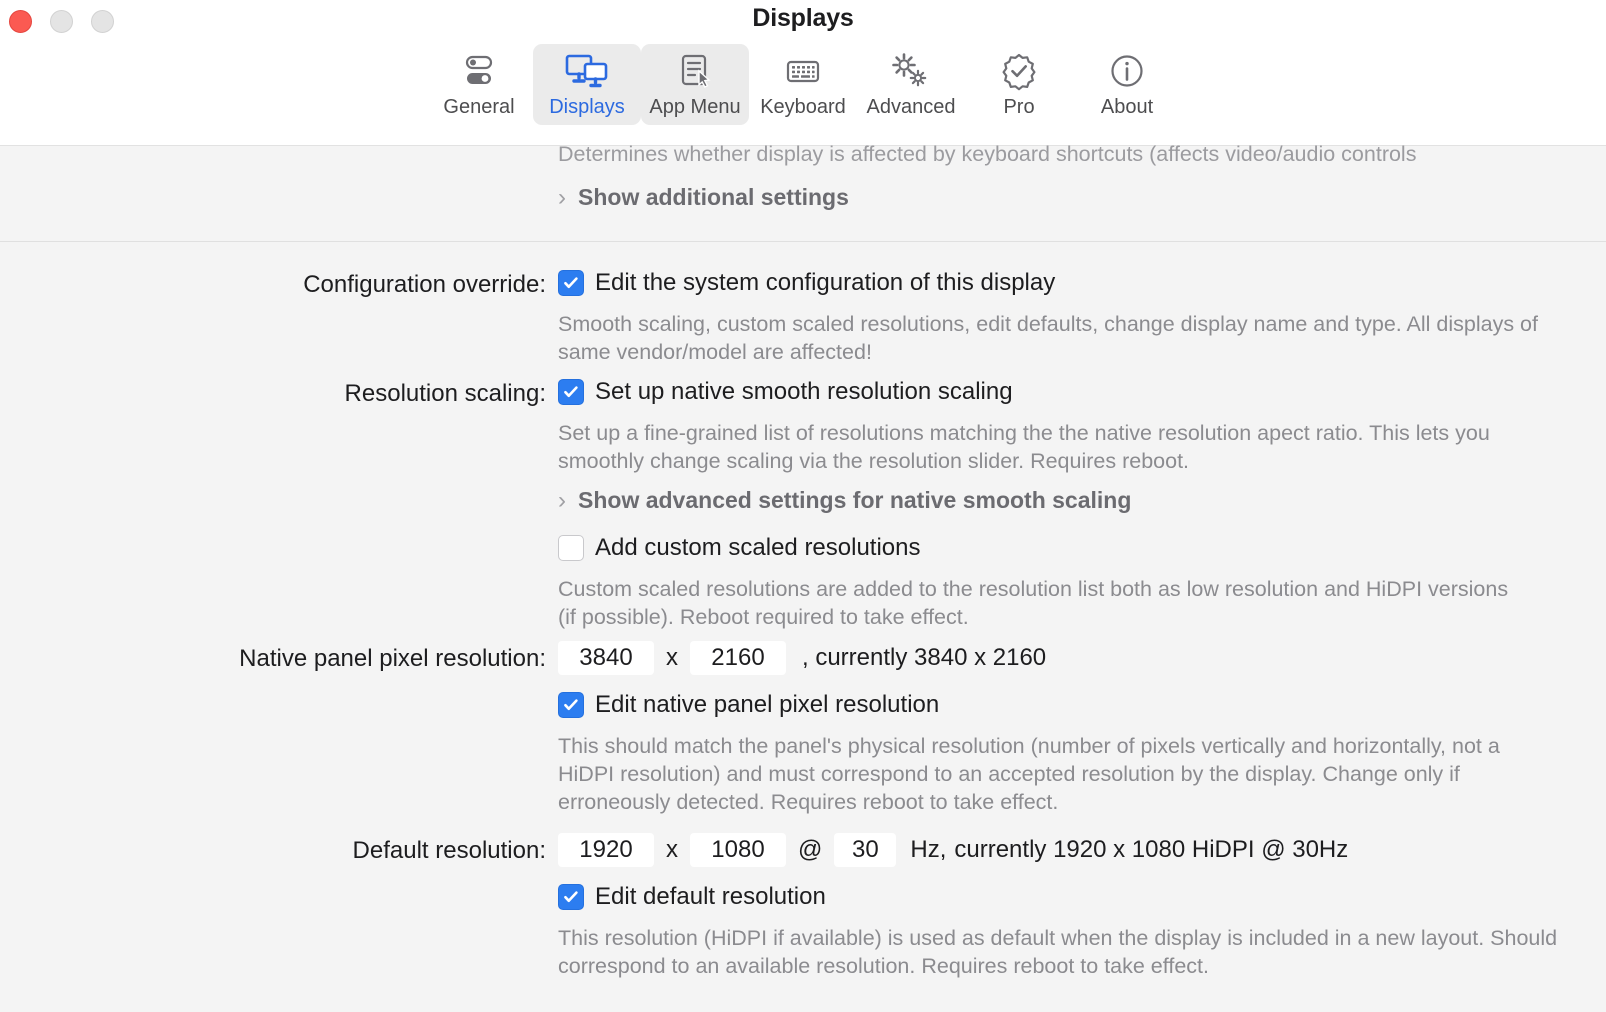 The width and height of the screenshot is (1606, 1012). What do you see at coordinates (571, 392) in the screenshot?
I see `resolution-scaling-checkbox` at bounding box center [571, 392].